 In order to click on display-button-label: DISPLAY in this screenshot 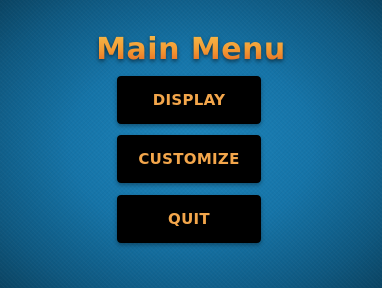, I will do `click(189, 100)`.